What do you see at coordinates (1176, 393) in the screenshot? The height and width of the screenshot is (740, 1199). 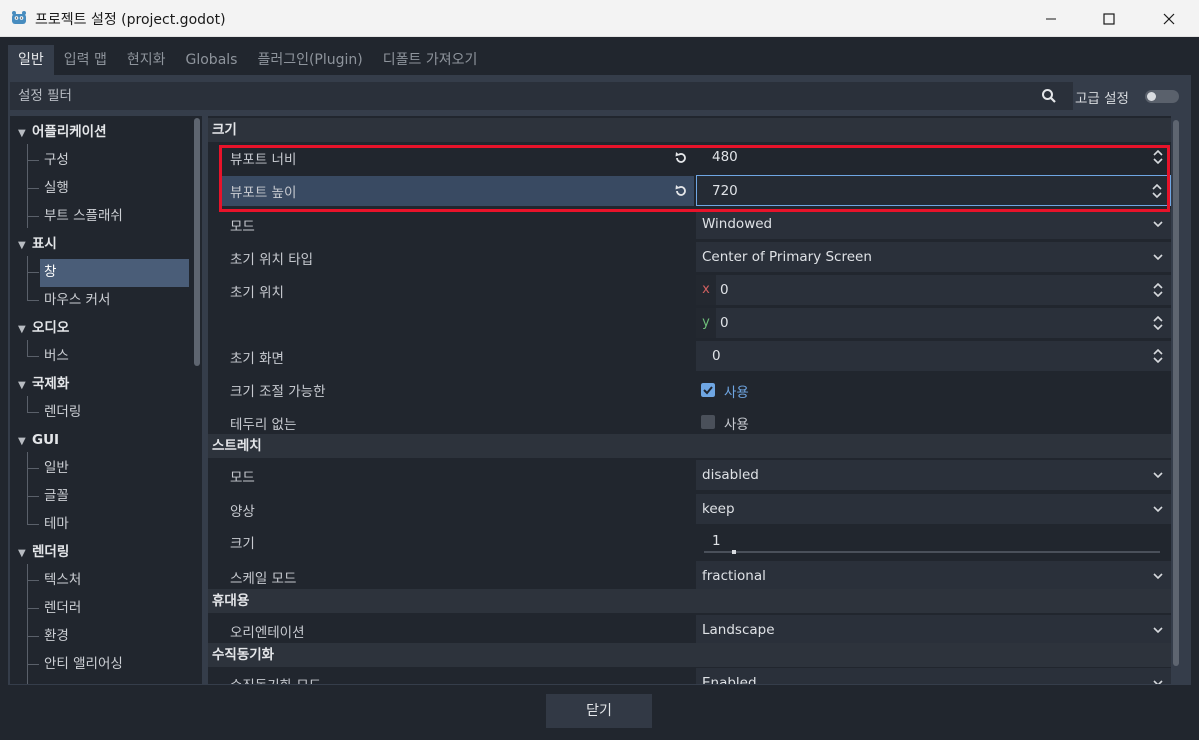 I see `inspector-scrollbar` at bounding box center [1176, 393].